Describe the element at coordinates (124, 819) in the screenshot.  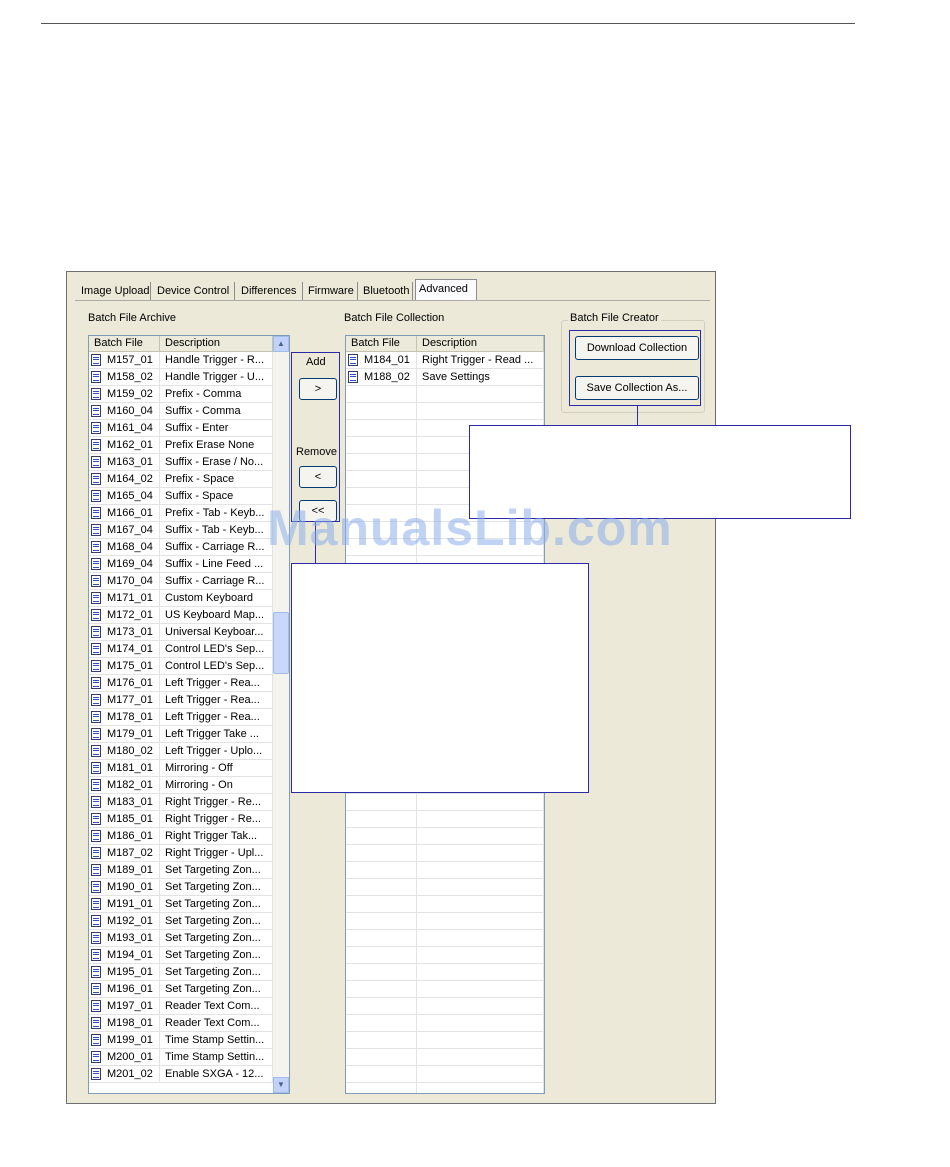
I see `batch-file-cell: M185_01` at that location.